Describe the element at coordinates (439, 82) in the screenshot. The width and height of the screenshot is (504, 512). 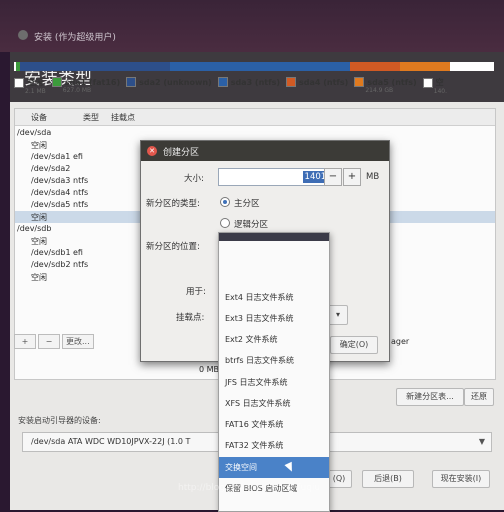
I see `legend-label: 空` at that location.